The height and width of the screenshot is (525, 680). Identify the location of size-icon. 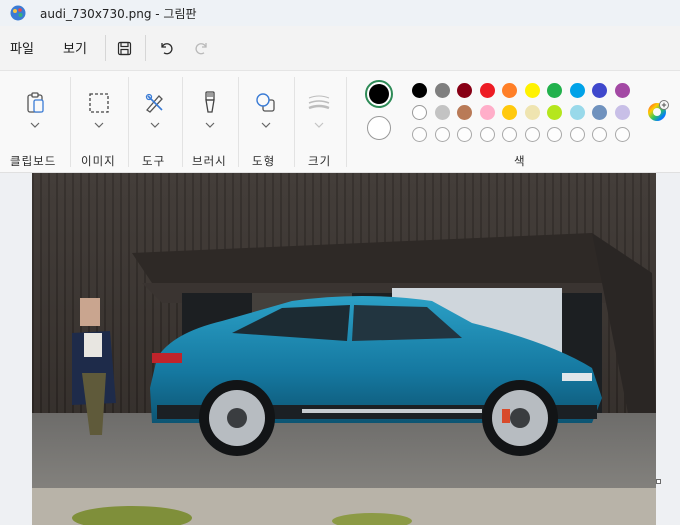
(319, 102).